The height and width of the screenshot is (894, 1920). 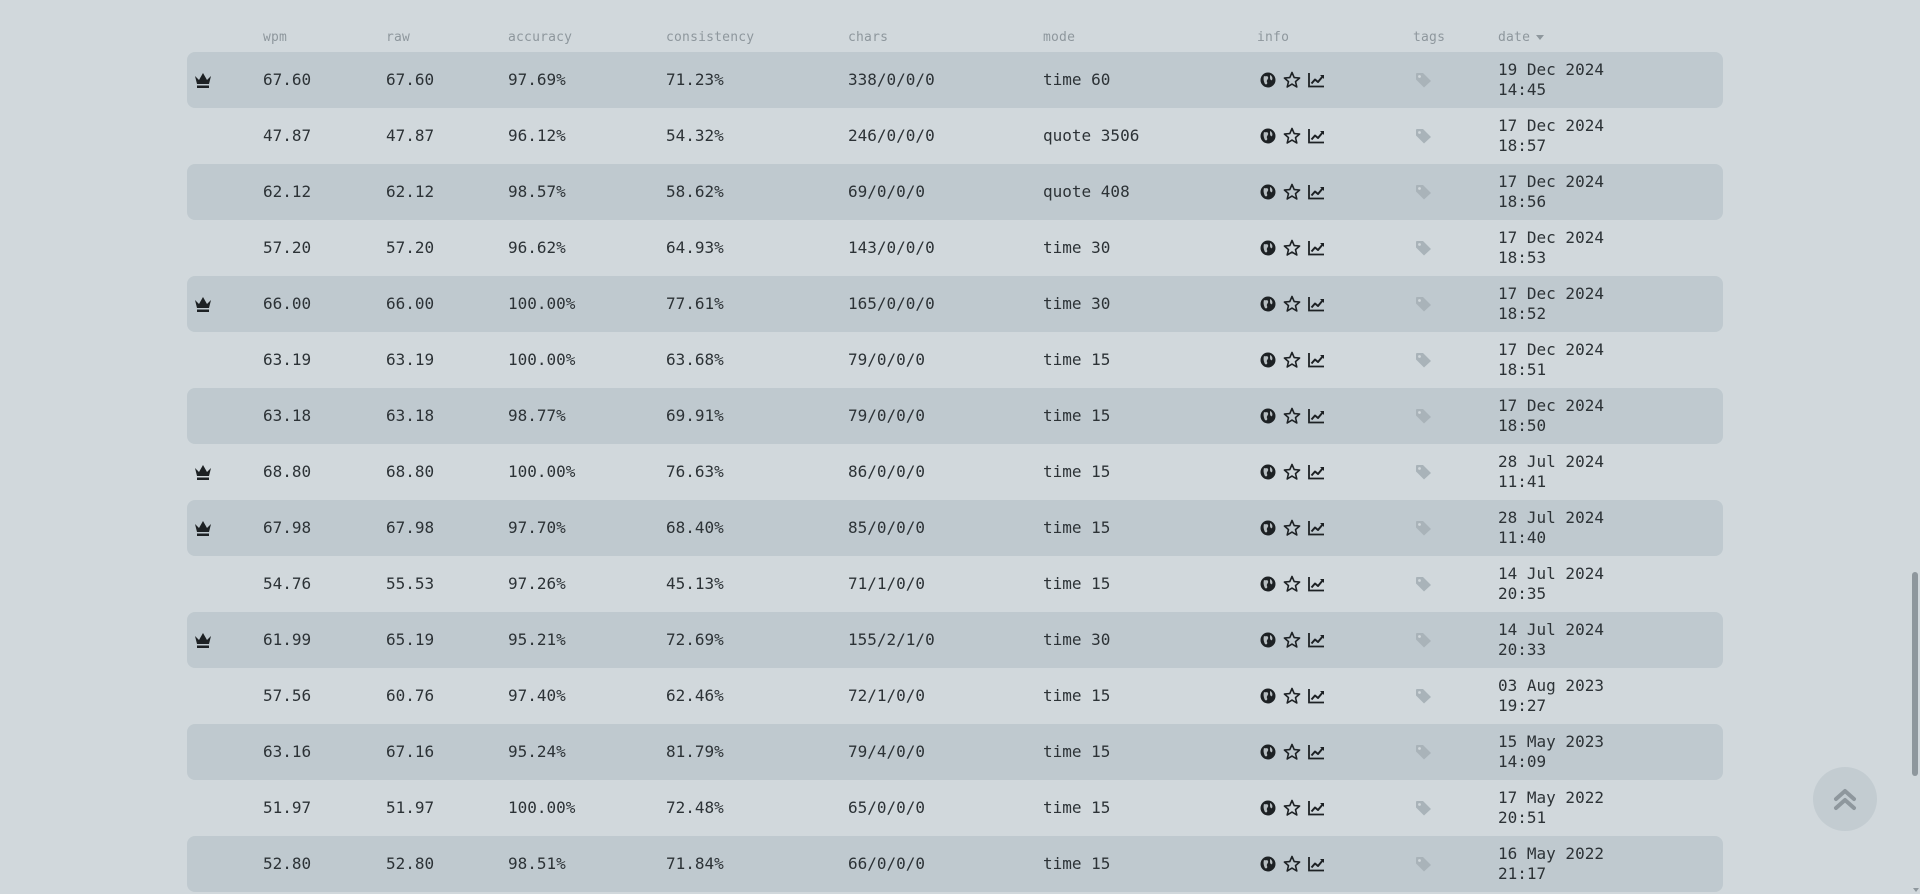 What do you see at coordinates (1551, 573) in the screenshot?
I see `date-text: 14 Jul 2024` at bounding box center [1551, 573].